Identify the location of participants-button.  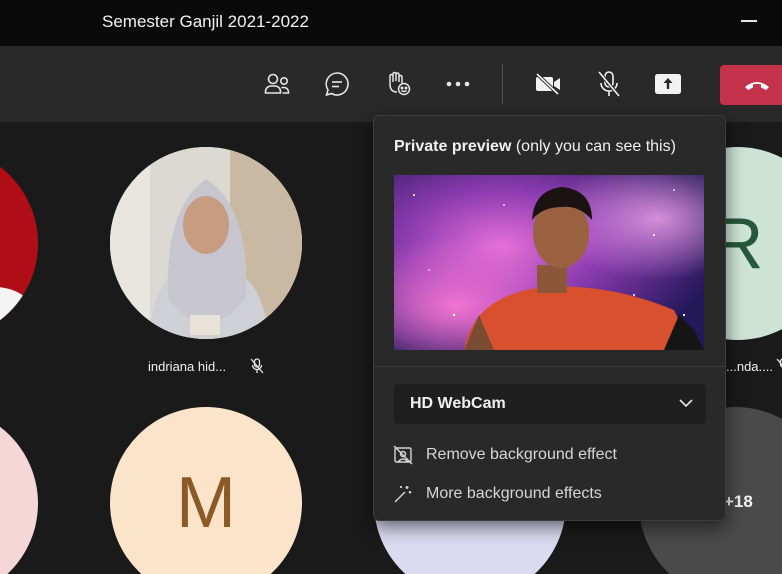
(277, 84).